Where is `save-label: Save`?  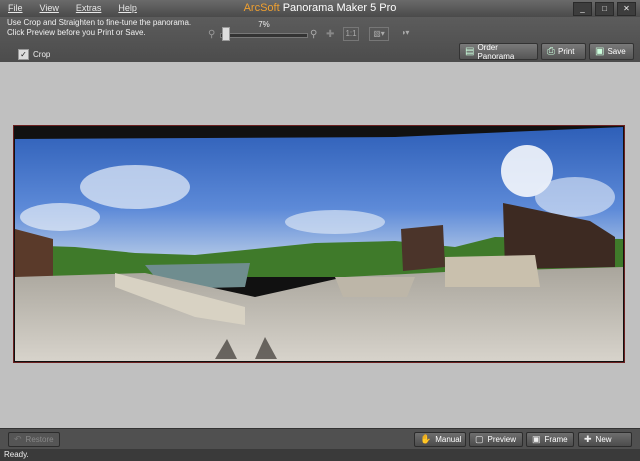 save-label: Save is located at coordinates (616, 51).